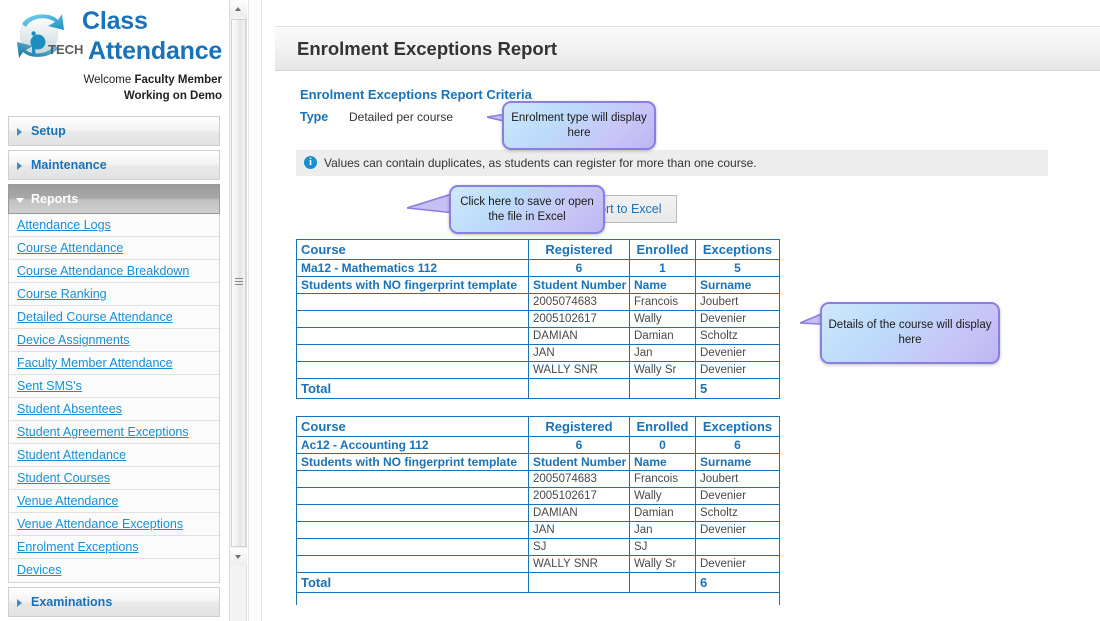 Image resolution: width=1100 pixels, height=621 pixels. I want to click on scrollbar-grip-icon, so click(239, 281).